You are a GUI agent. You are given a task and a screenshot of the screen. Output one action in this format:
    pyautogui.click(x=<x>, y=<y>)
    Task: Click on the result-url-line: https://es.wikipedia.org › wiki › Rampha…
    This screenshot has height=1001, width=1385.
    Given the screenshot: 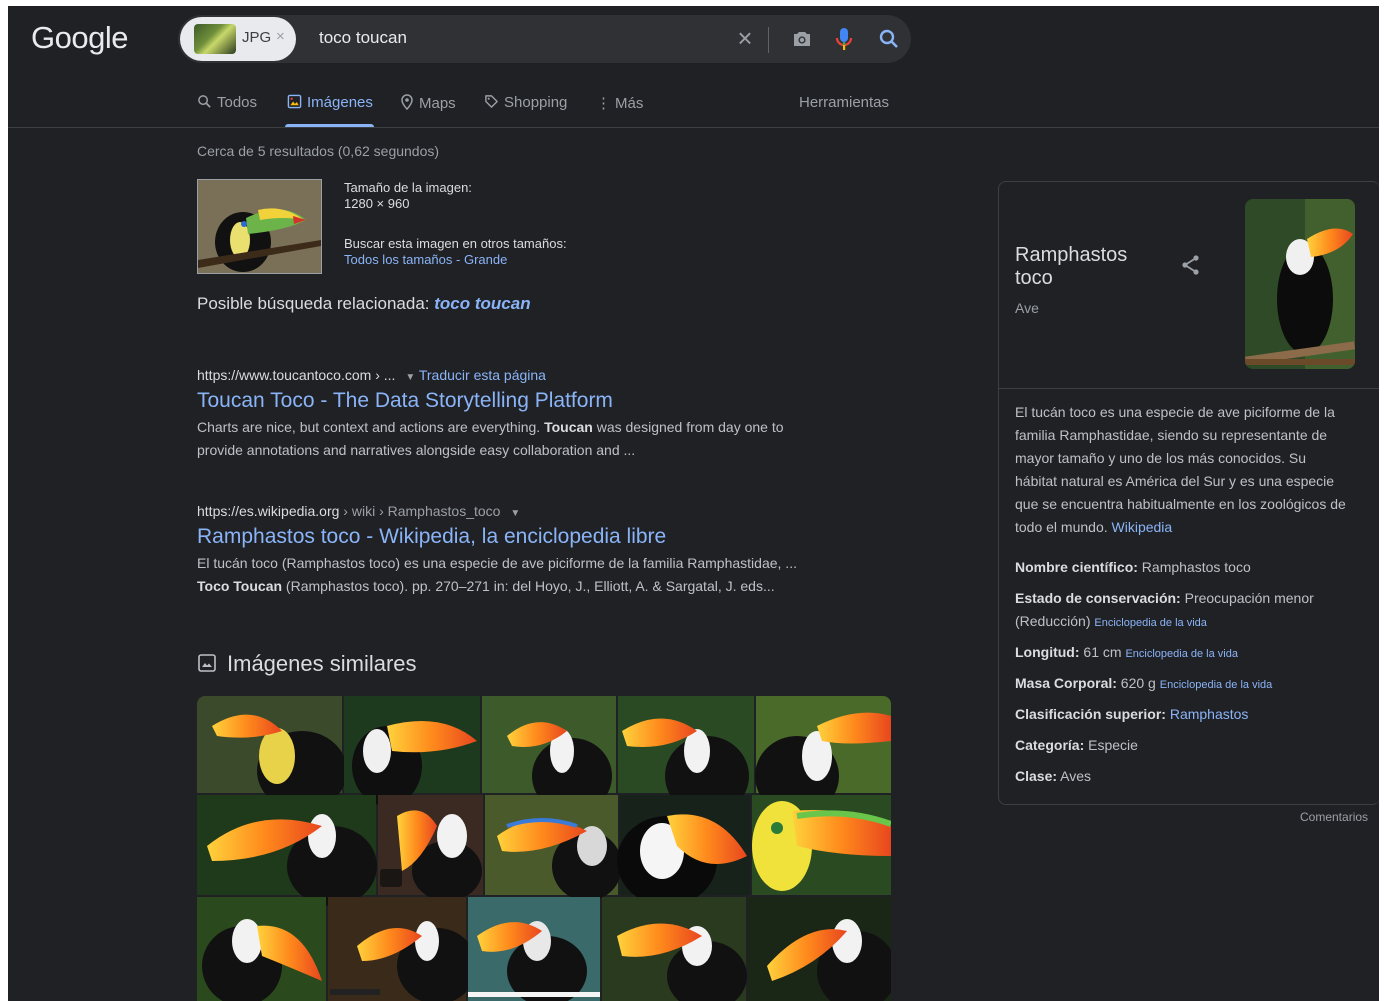 What is the action you would take?
    pyautogui.click(x=547, y=511)
    